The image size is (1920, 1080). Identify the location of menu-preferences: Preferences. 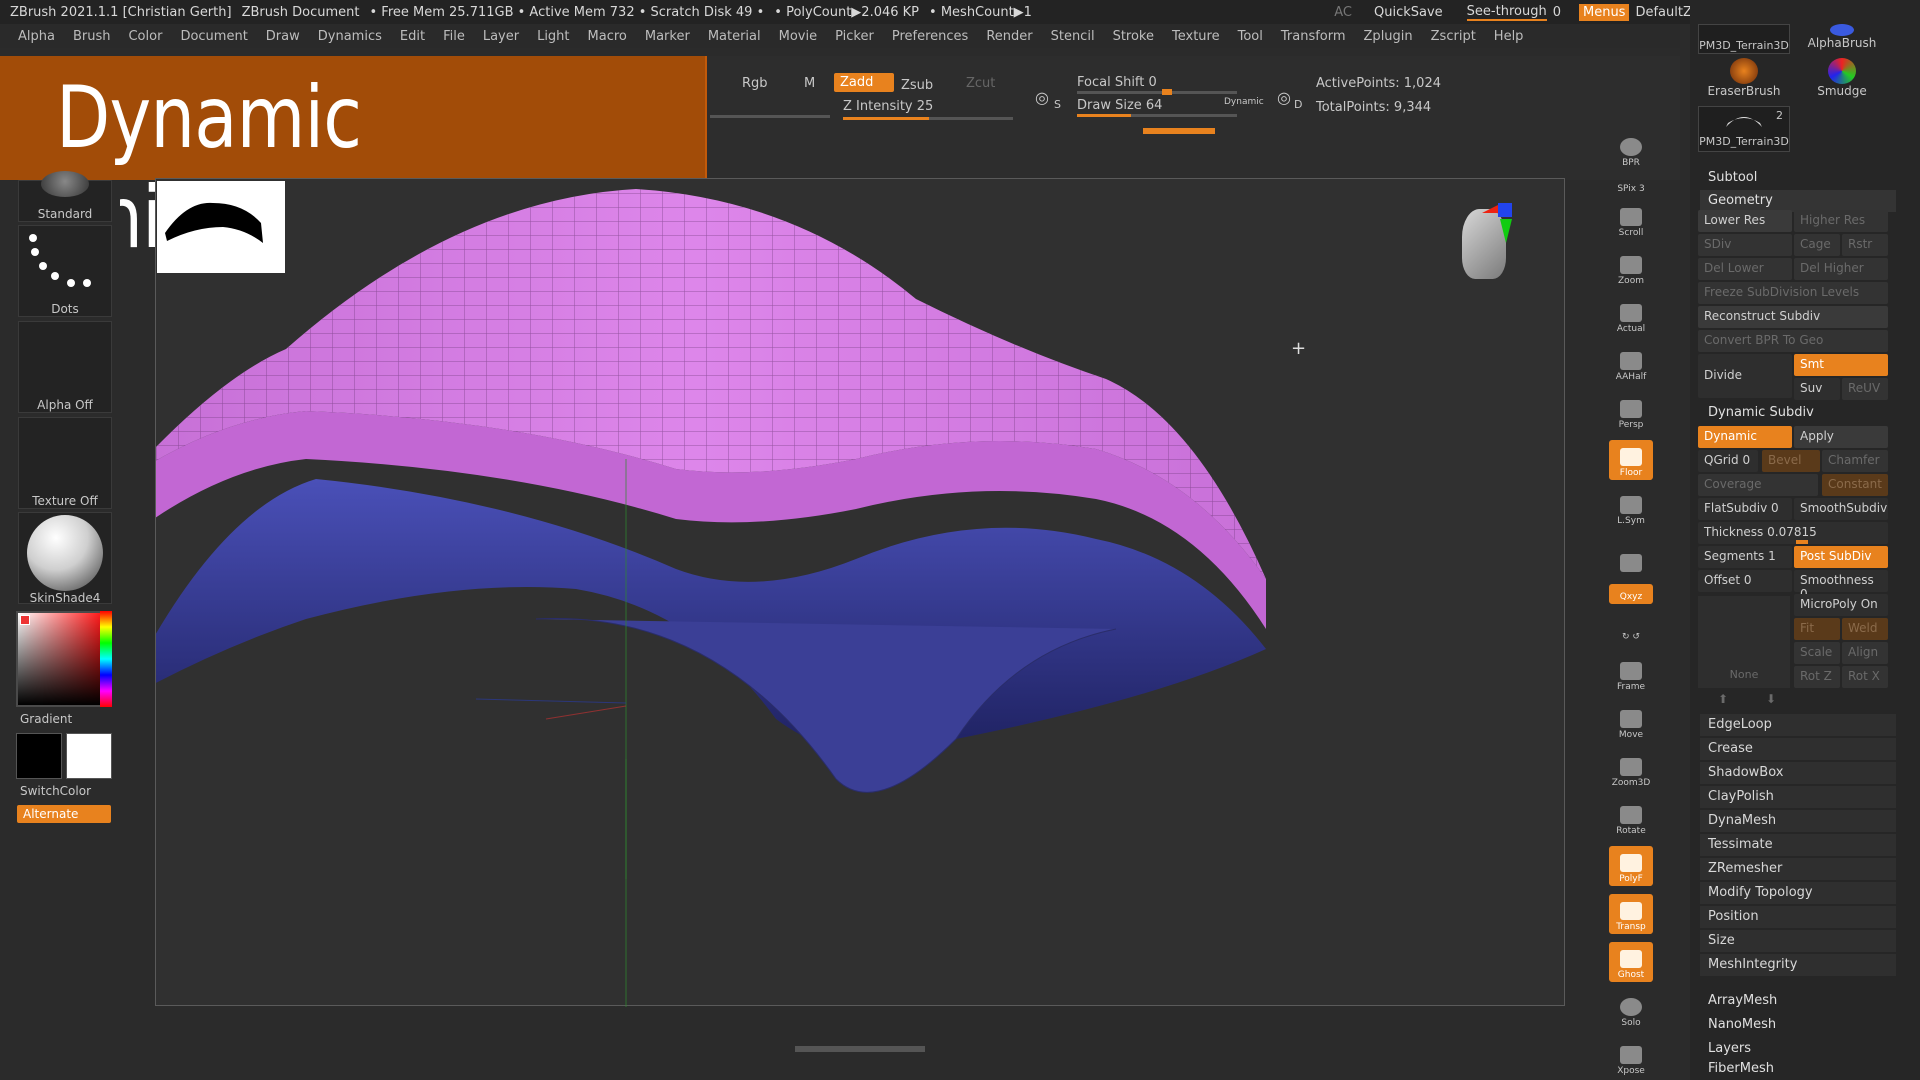
(930, 36).